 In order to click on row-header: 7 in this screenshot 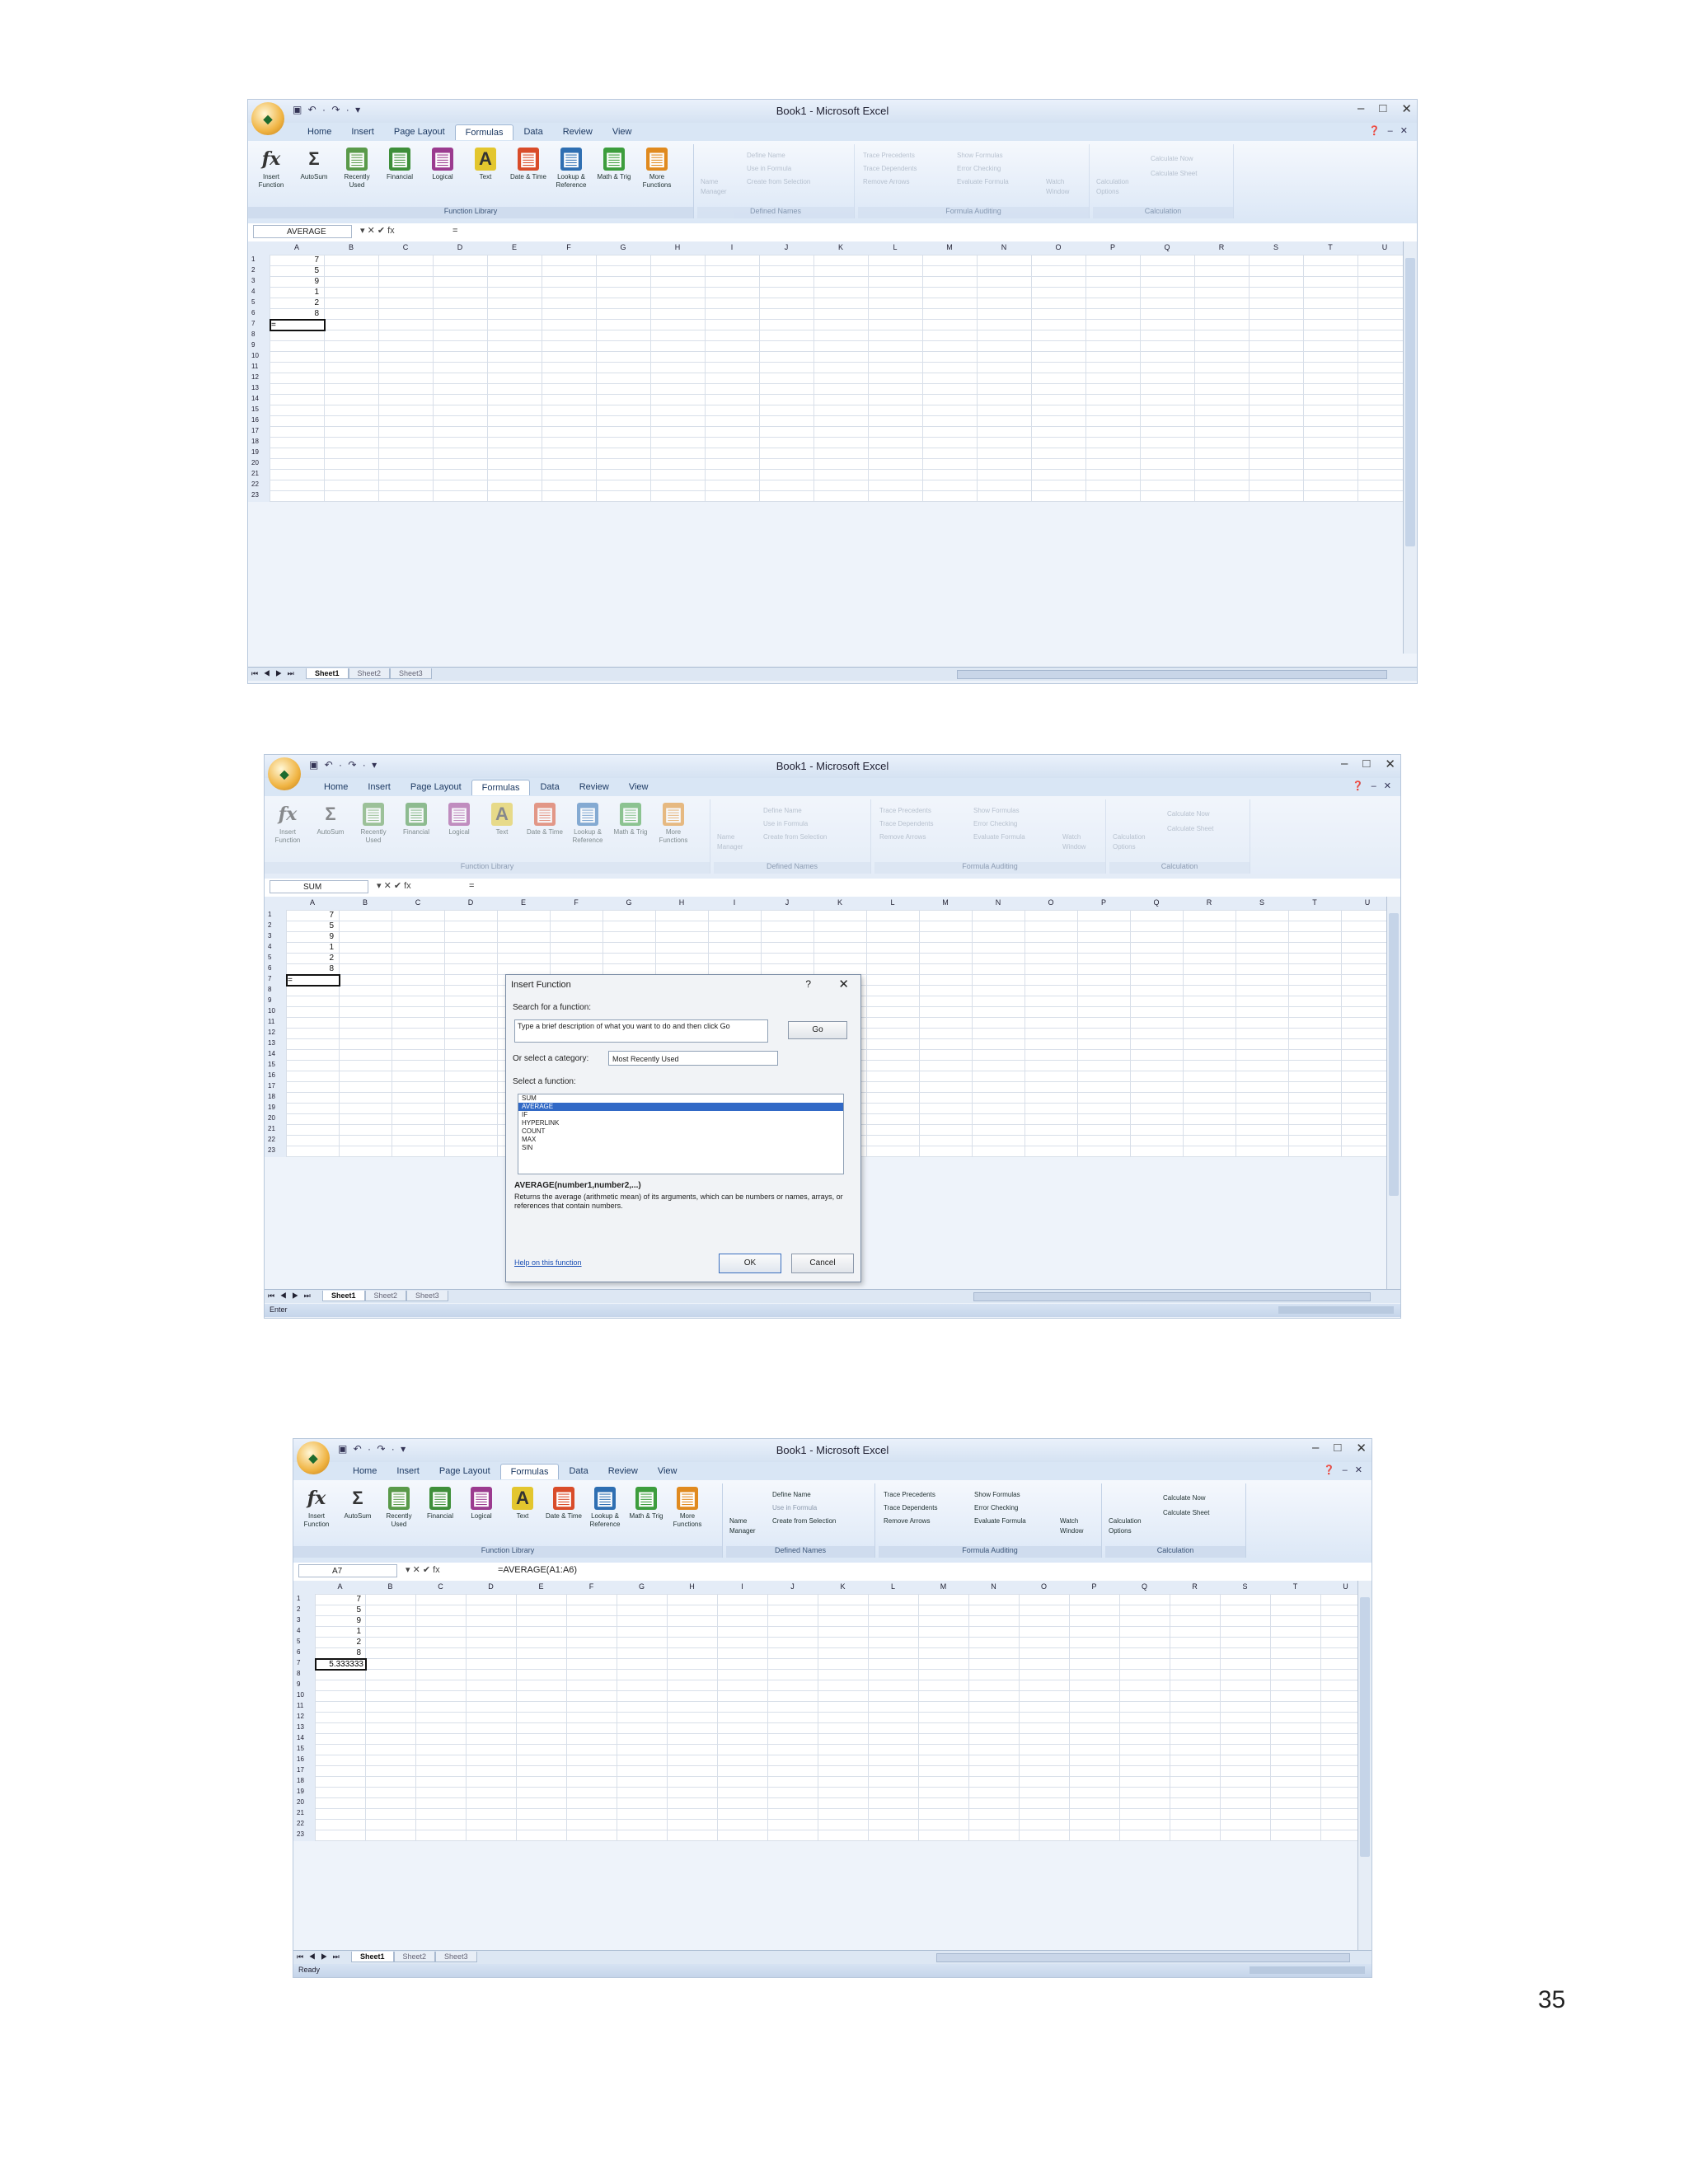, I will do `click(269, 978)`.